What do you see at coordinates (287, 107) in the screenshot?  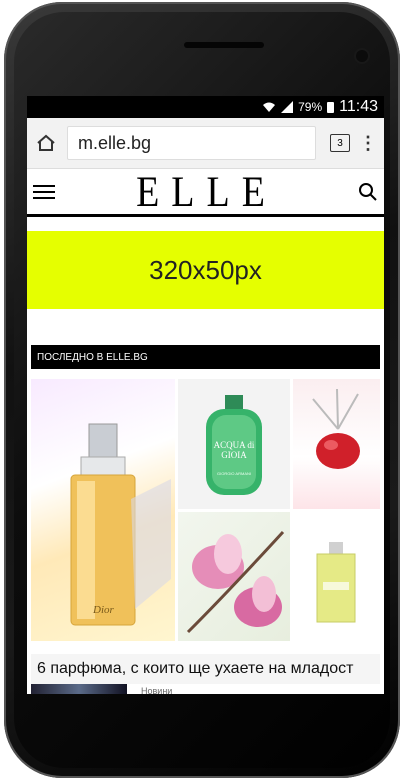 I see `signal-icon` at bounding box center [287, 107].